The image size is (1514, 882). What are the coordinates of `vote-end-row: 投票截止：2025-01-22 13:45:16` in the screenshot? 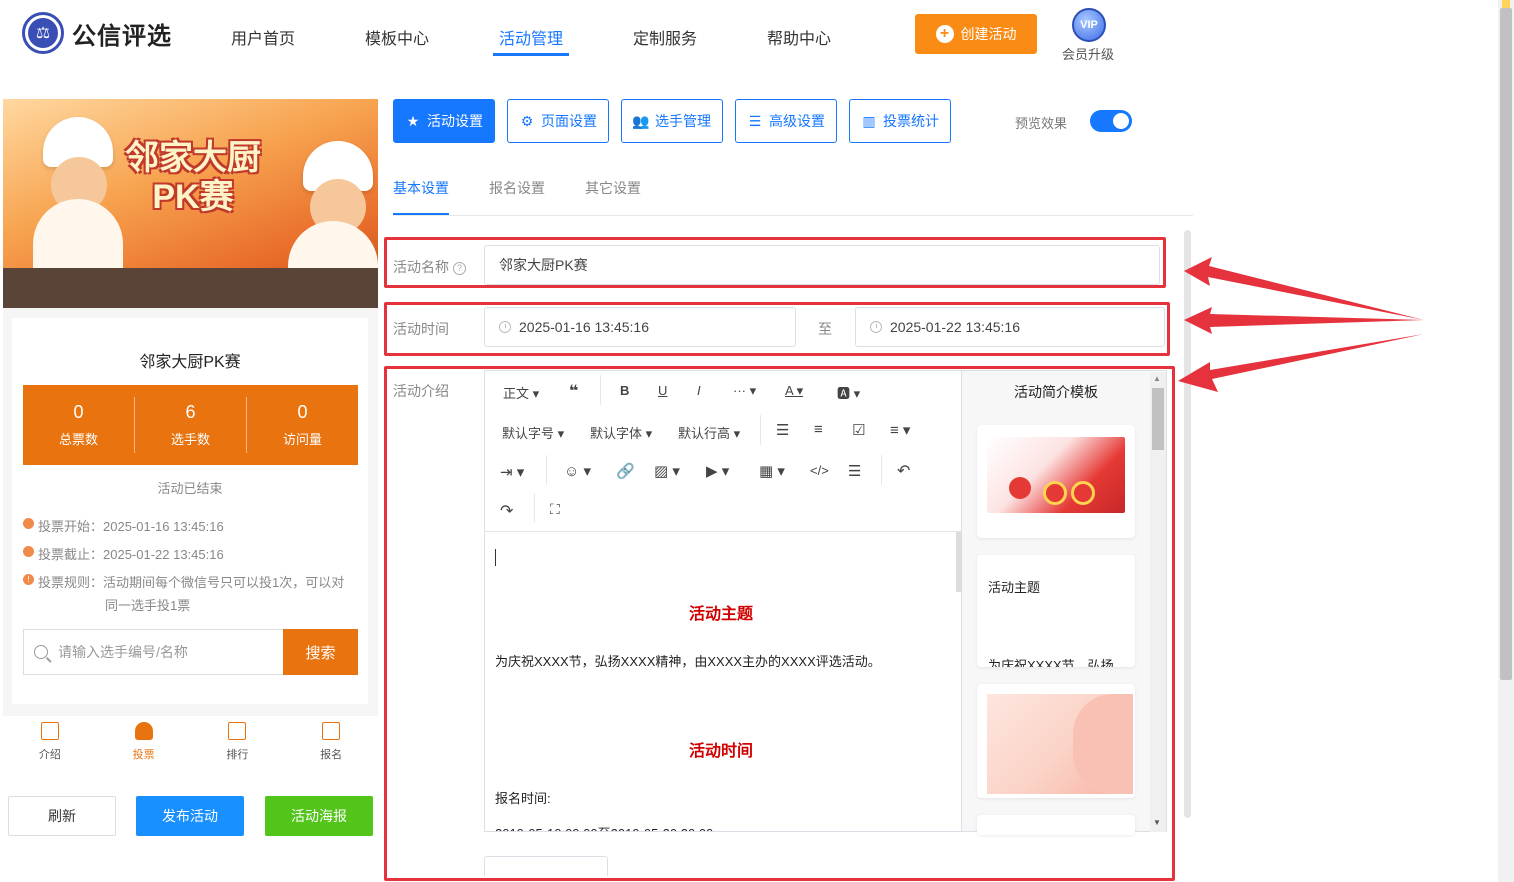 It's located at (123, 553).